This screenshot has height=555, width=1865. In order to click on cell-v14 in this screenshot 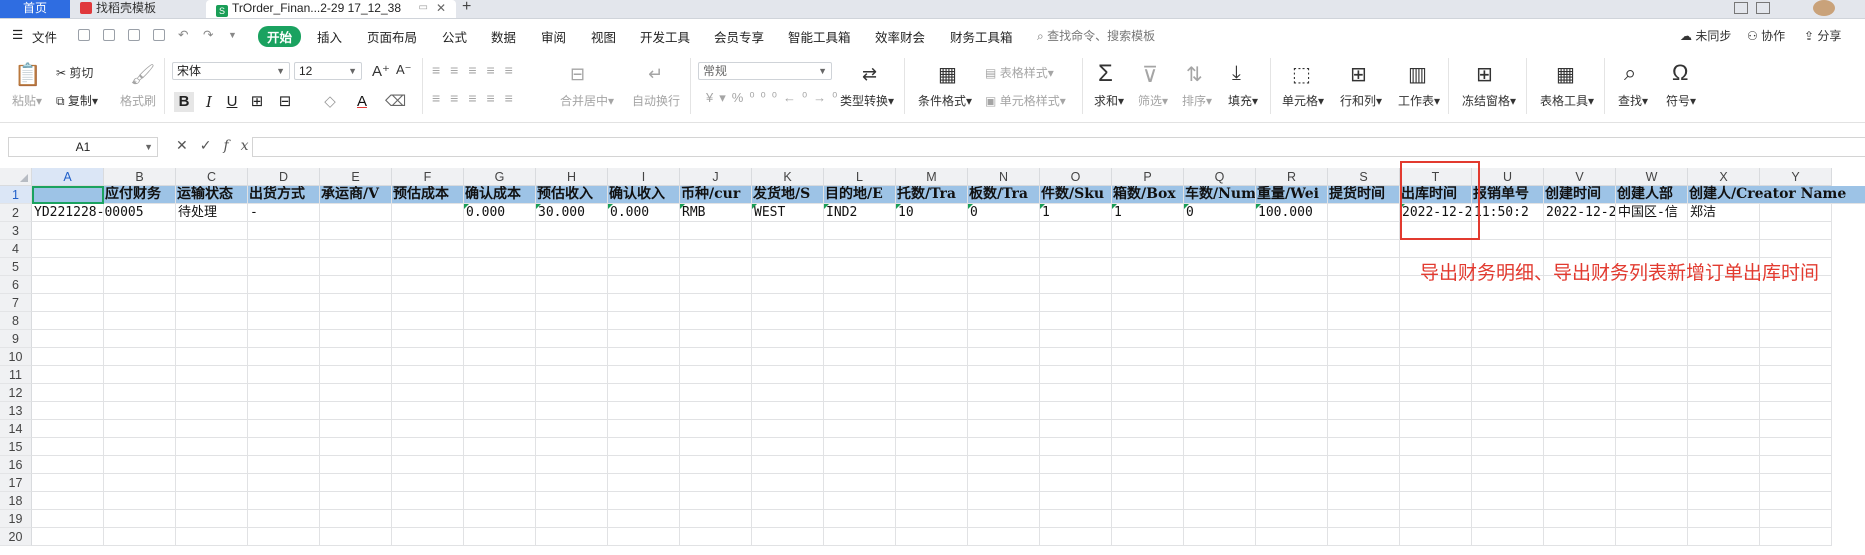, I will do `click(1580, 429)`.